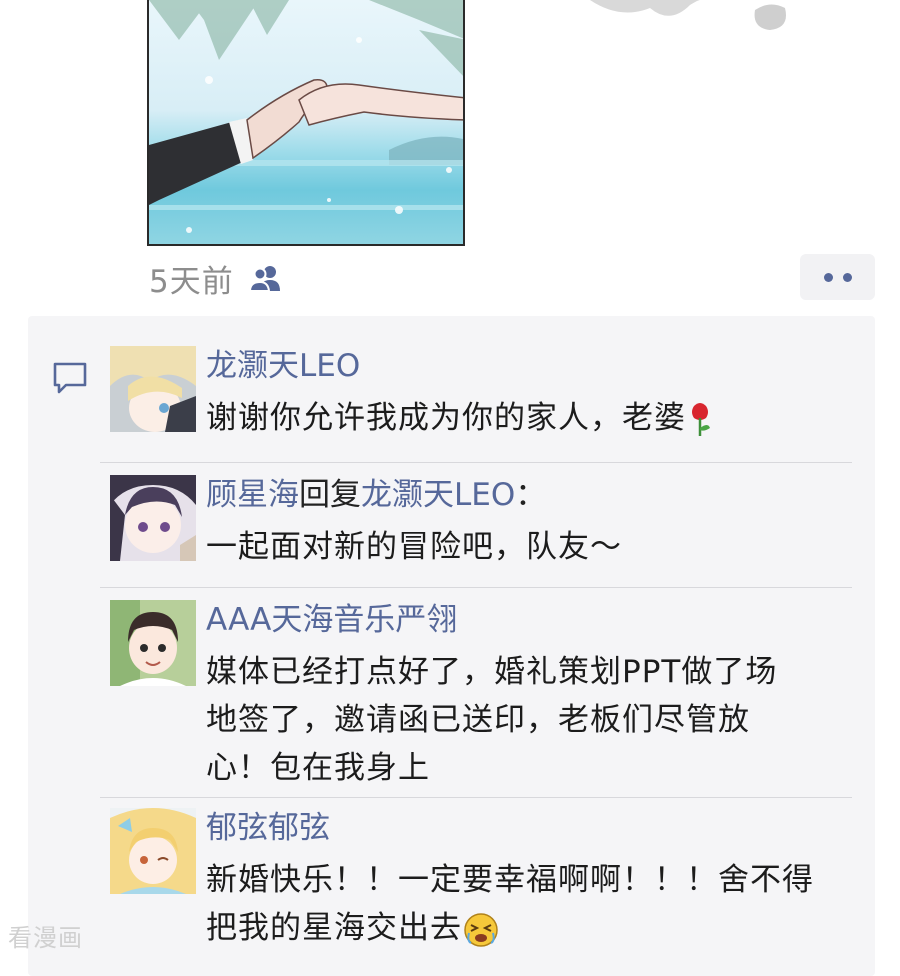 This screenshot has width=900, height=976. Describe the element at coordinates (306, 116) in the screenshot. I see `wedding-hands-photo` at that location.